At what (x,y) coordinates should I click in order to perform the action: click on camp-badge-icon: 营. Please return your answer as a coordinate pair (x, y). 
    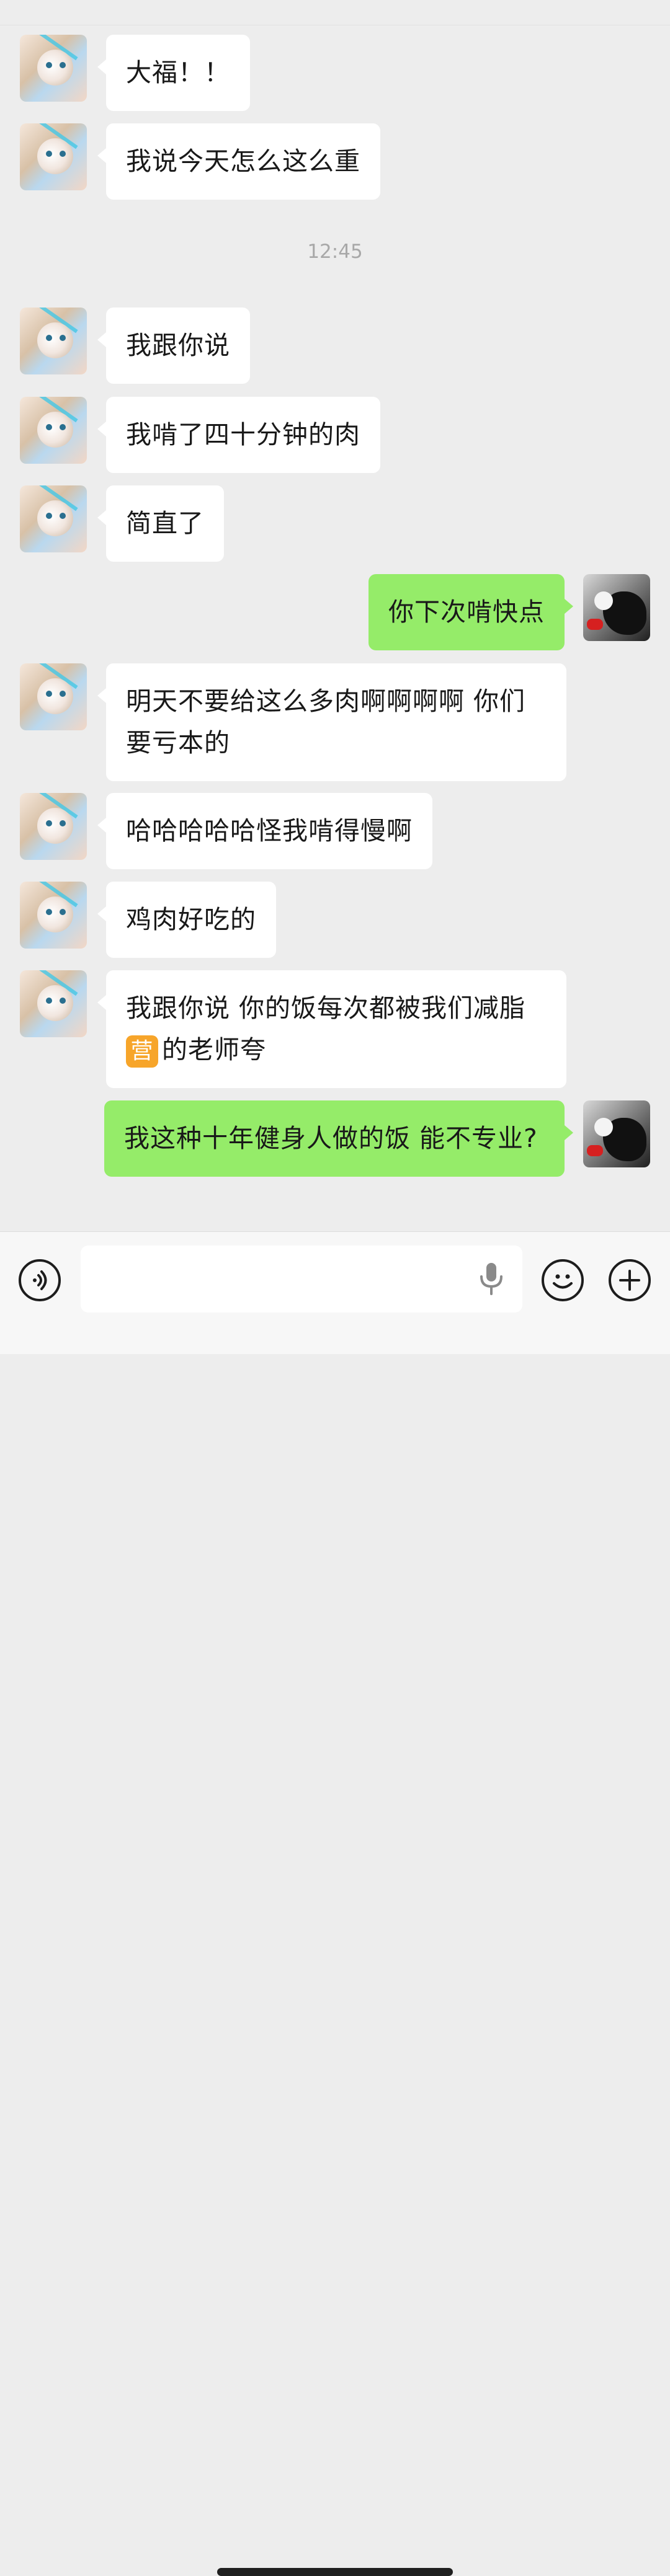
    Looking at the image, I should click on (142, 1052).